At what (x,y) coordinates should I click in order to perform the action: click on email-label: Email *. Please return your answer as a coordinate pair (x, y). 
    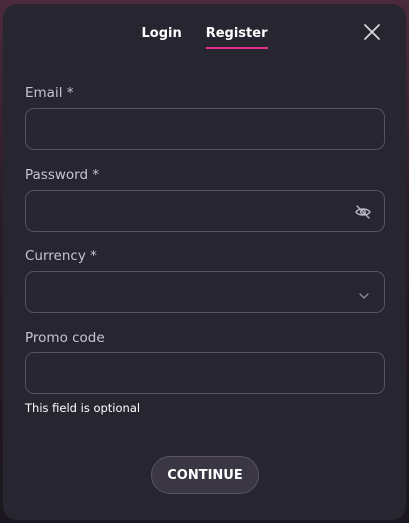
    Looking at the image, I should click on (49, 93).